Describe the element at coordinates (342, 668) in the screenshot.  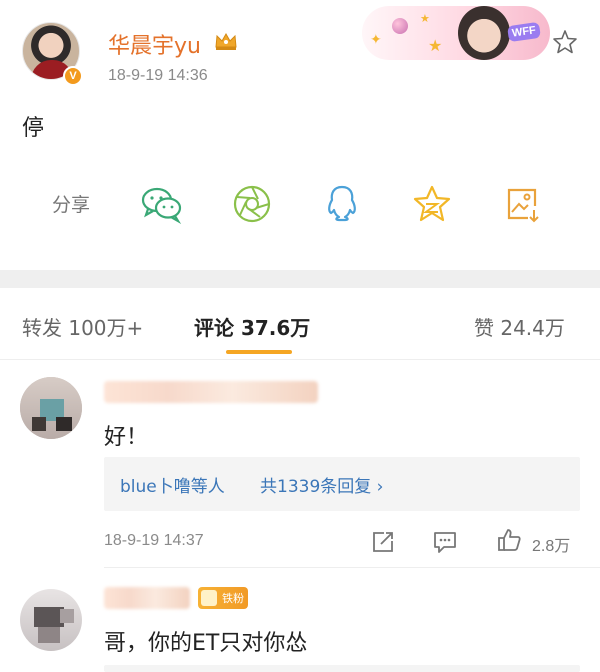
I see `reply-preview` at that location.